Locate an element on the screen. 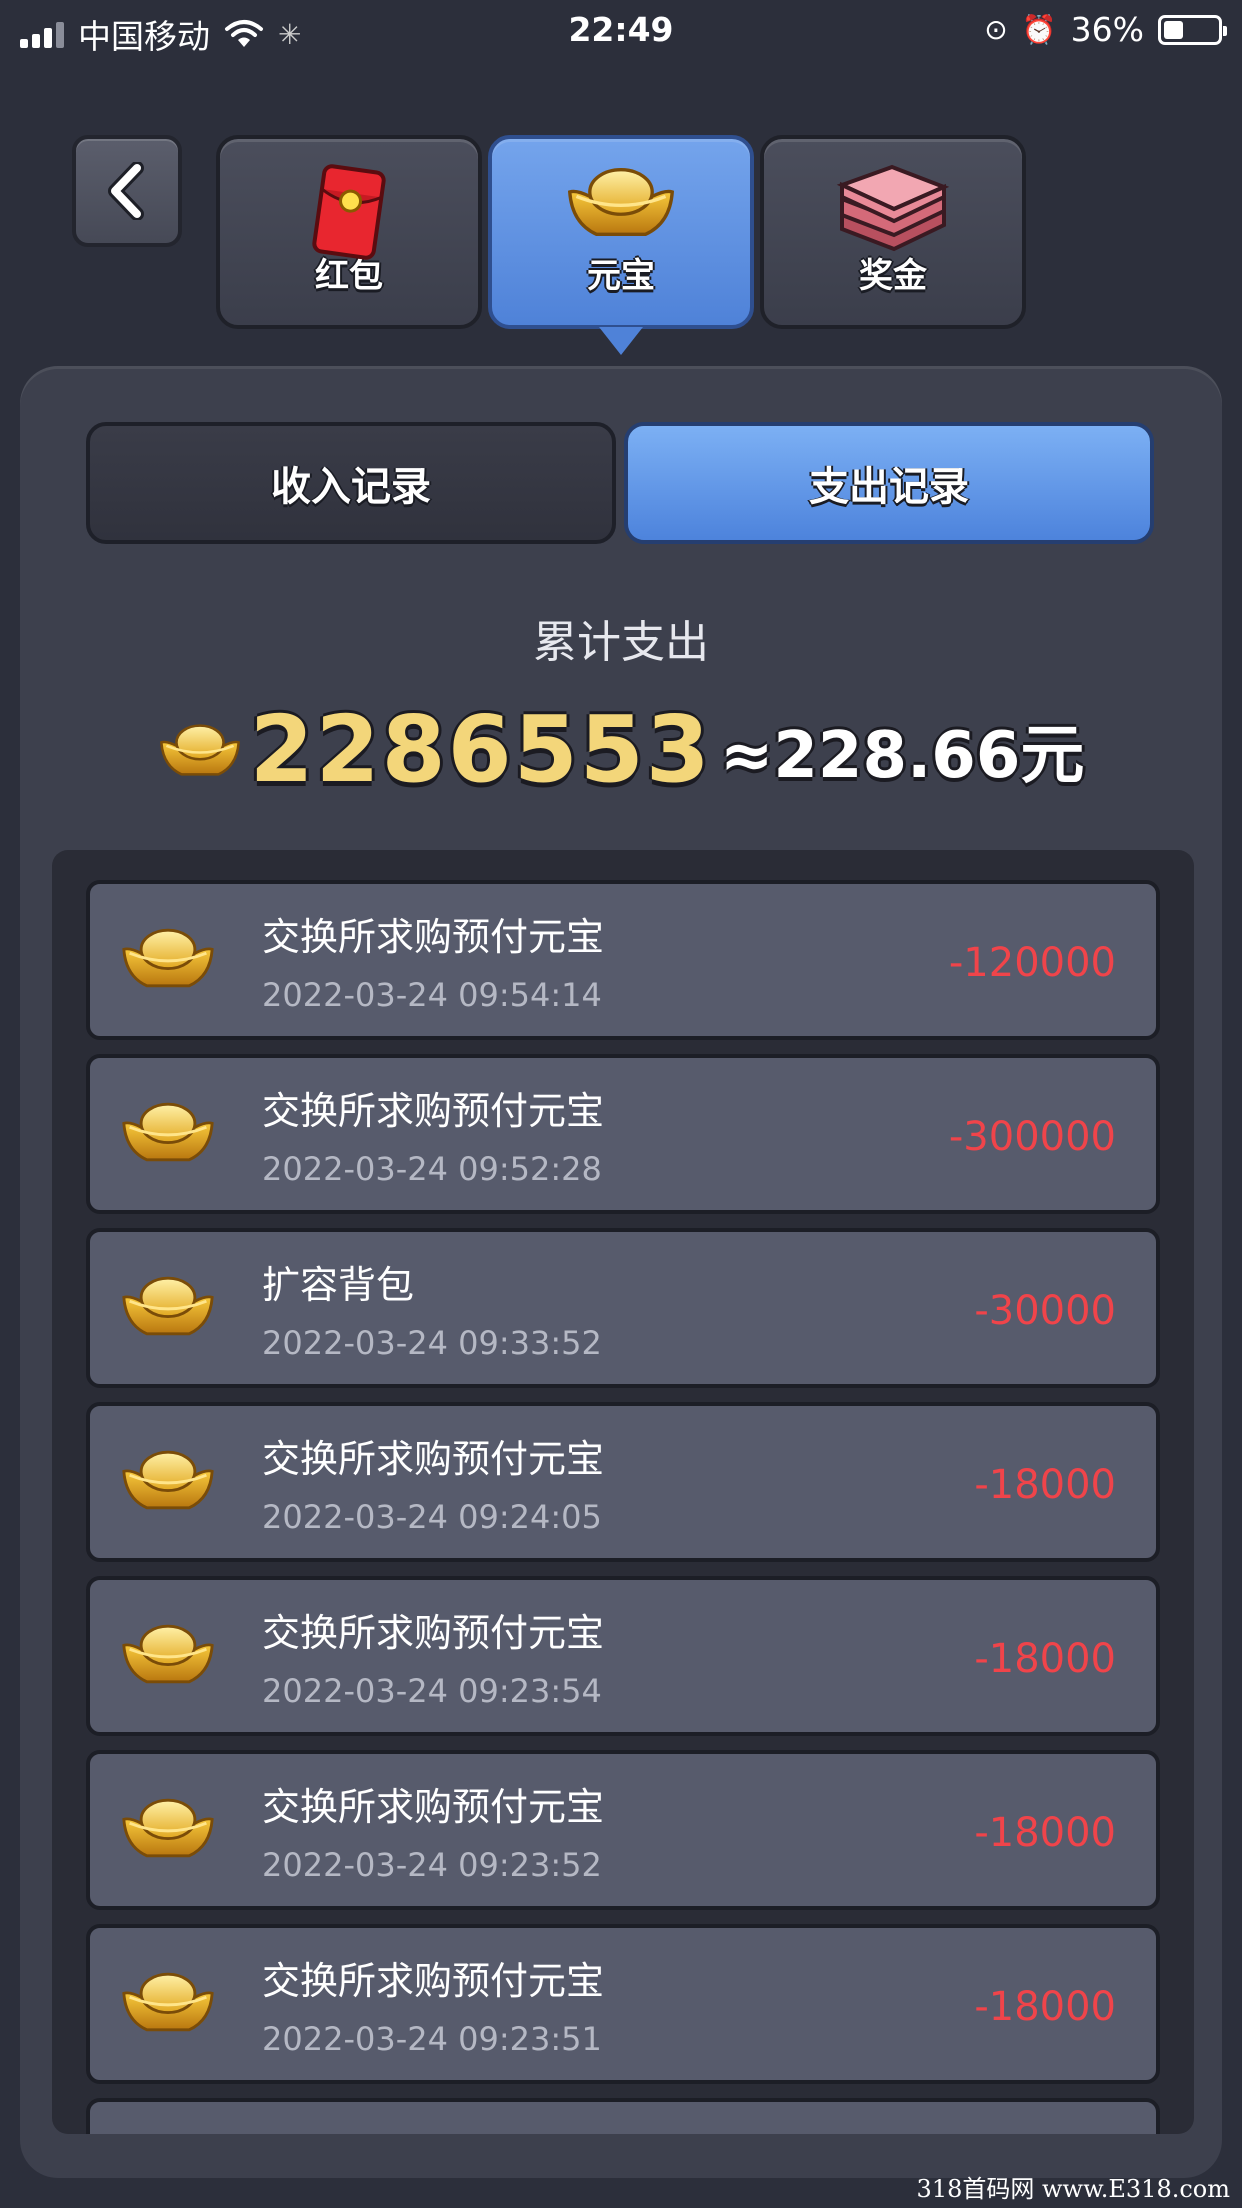 This screenshot has height=2208, width=1242. watermark: 318首码网 www.E318.com is located at coordinates (1073, 2189).